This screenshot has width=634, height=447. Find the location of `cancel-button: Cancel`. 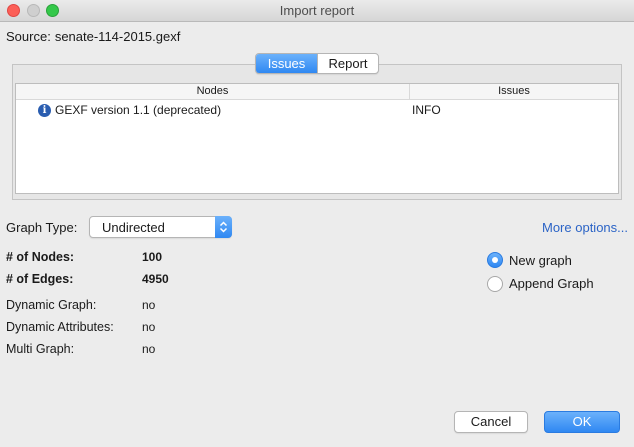

cancel-button: Cancel is located at coordinates (491, 422).